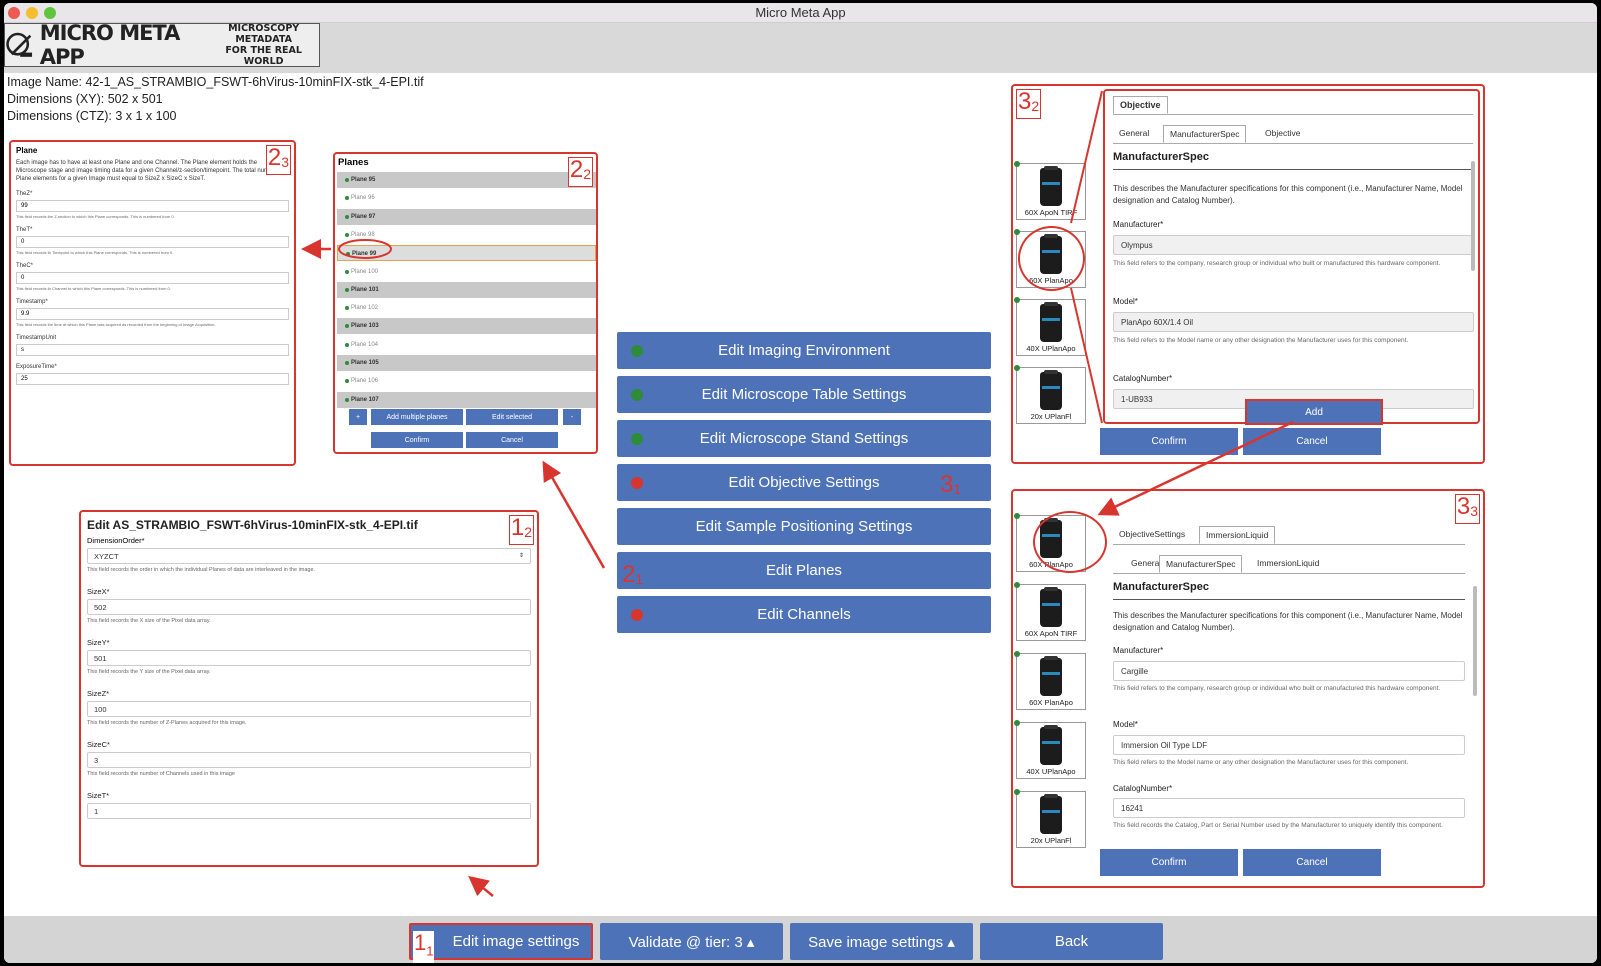  I want to click on selected-plane-highlight, so click(365, 249).